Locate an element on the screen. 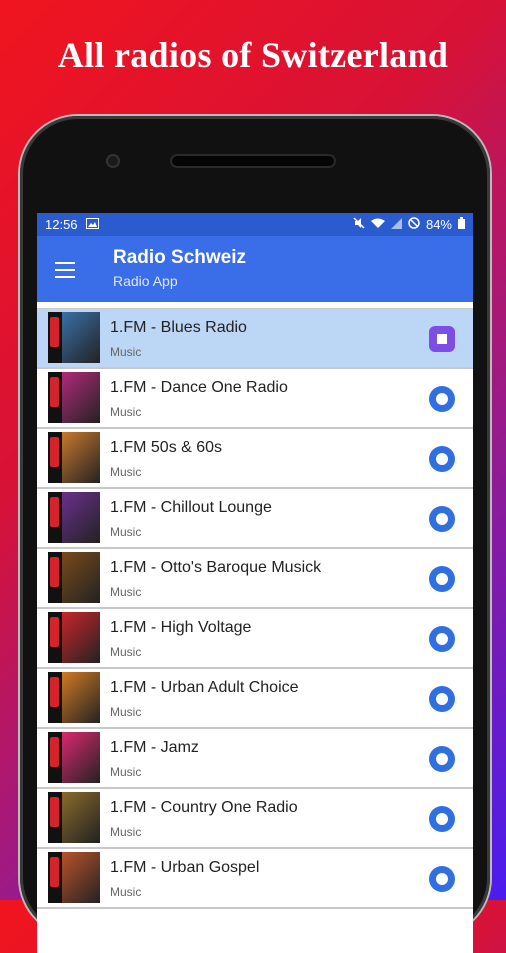 The height and width of the screenshot is (953, 506). station-row: 1.FM - High Voltage Music is located at coordinates (255, 639).